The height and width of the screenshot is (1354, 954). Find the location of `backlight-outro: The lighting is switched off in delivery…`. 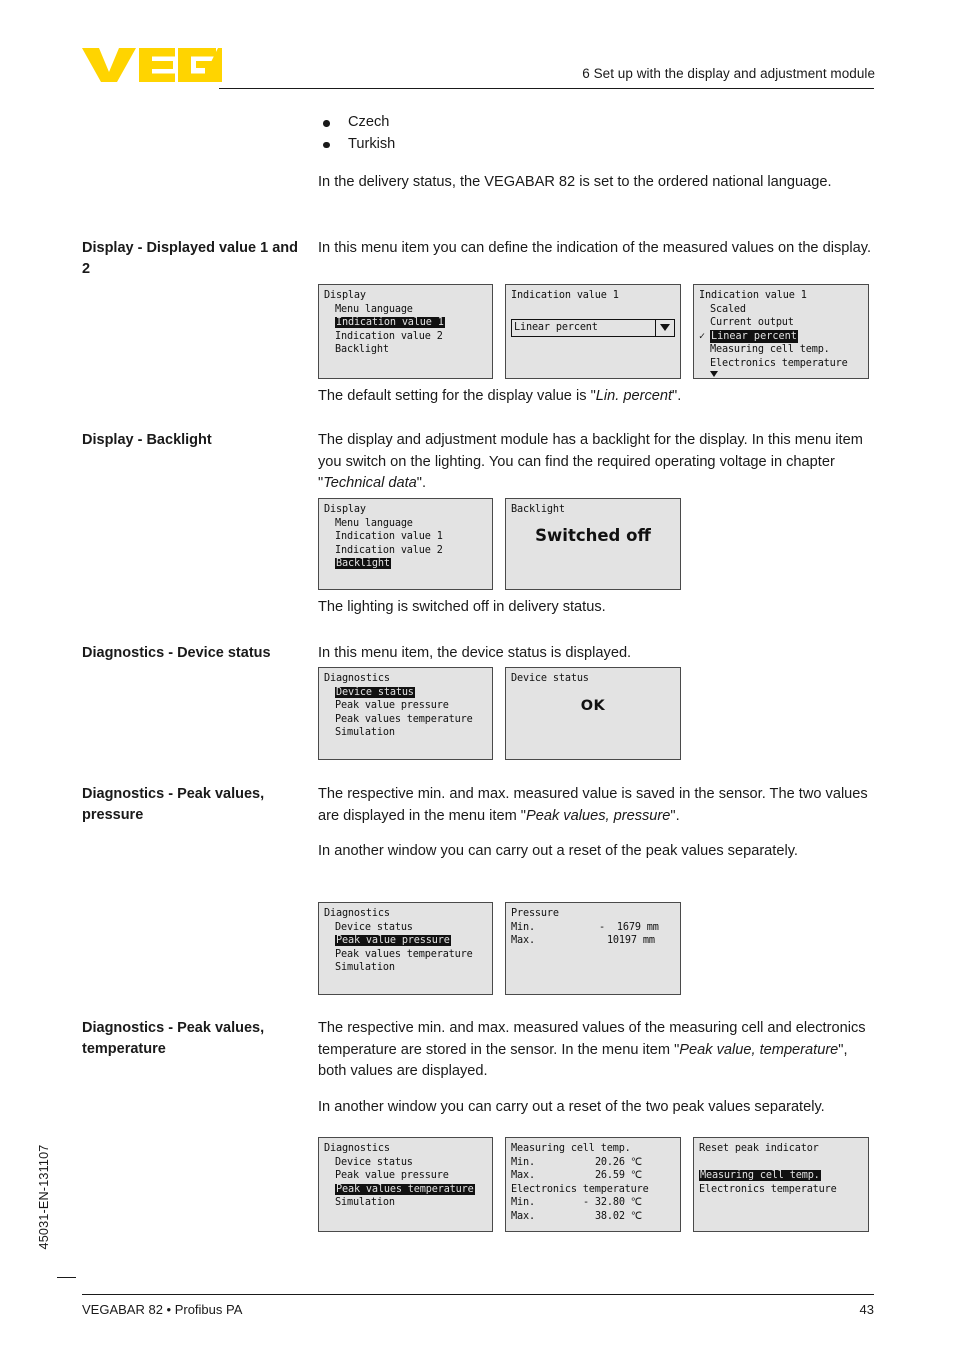

backlight-outro: The lighting is switched off in delivery… is located at coordinates (462, 607).